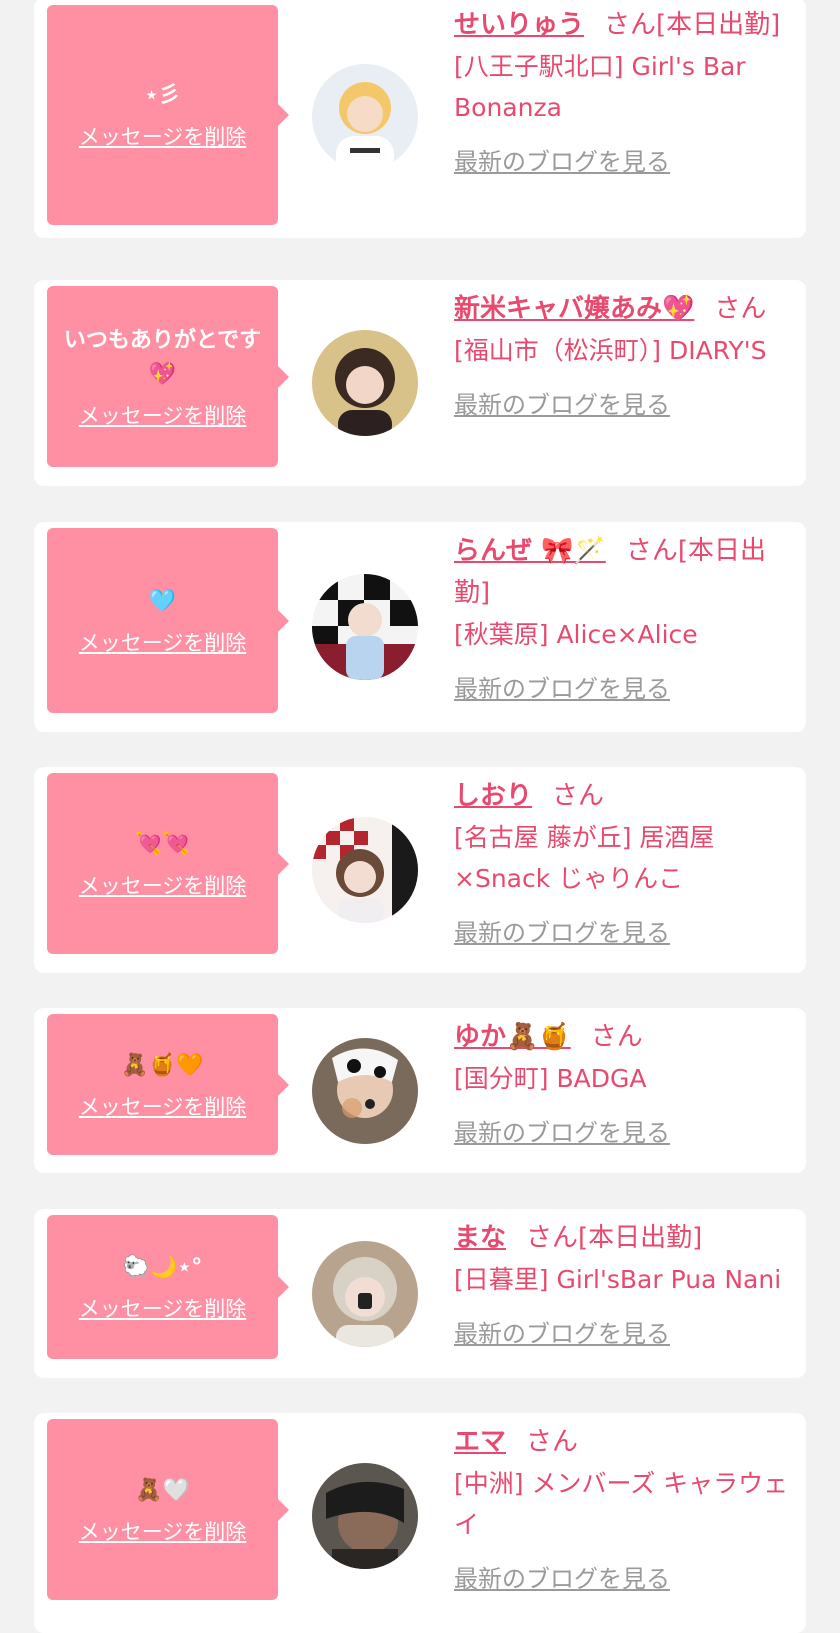 The height and width of the screenshot is (1633, 840). Describe the element at coordinates (512, 1037) in the screenshot. I see `cast-name-link: ゆか🧸🍯` at that location.